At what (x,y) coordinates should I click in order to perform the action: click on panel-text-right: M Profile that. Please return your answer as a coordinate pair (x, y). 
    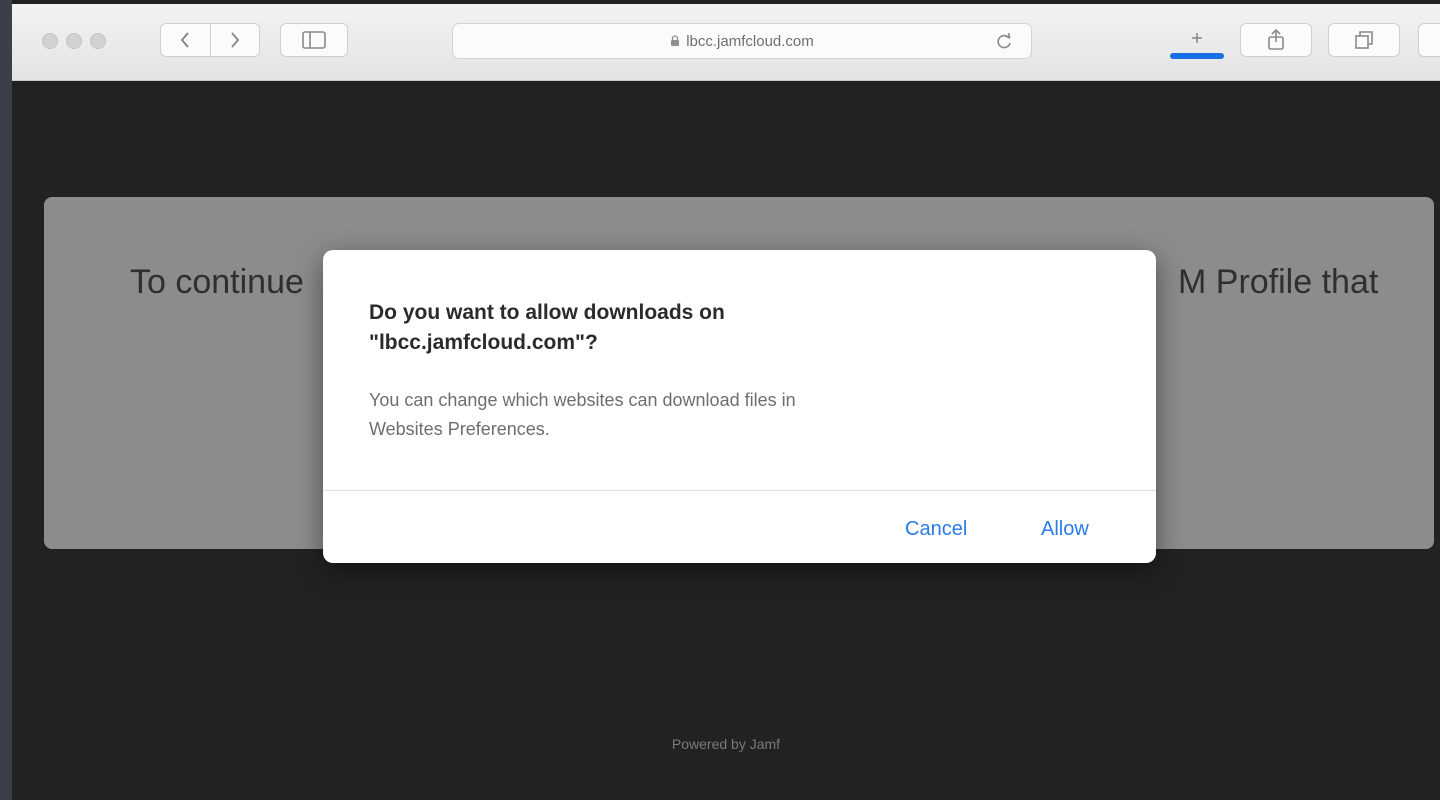
    Looking at the image, I should click on (1278, 282).